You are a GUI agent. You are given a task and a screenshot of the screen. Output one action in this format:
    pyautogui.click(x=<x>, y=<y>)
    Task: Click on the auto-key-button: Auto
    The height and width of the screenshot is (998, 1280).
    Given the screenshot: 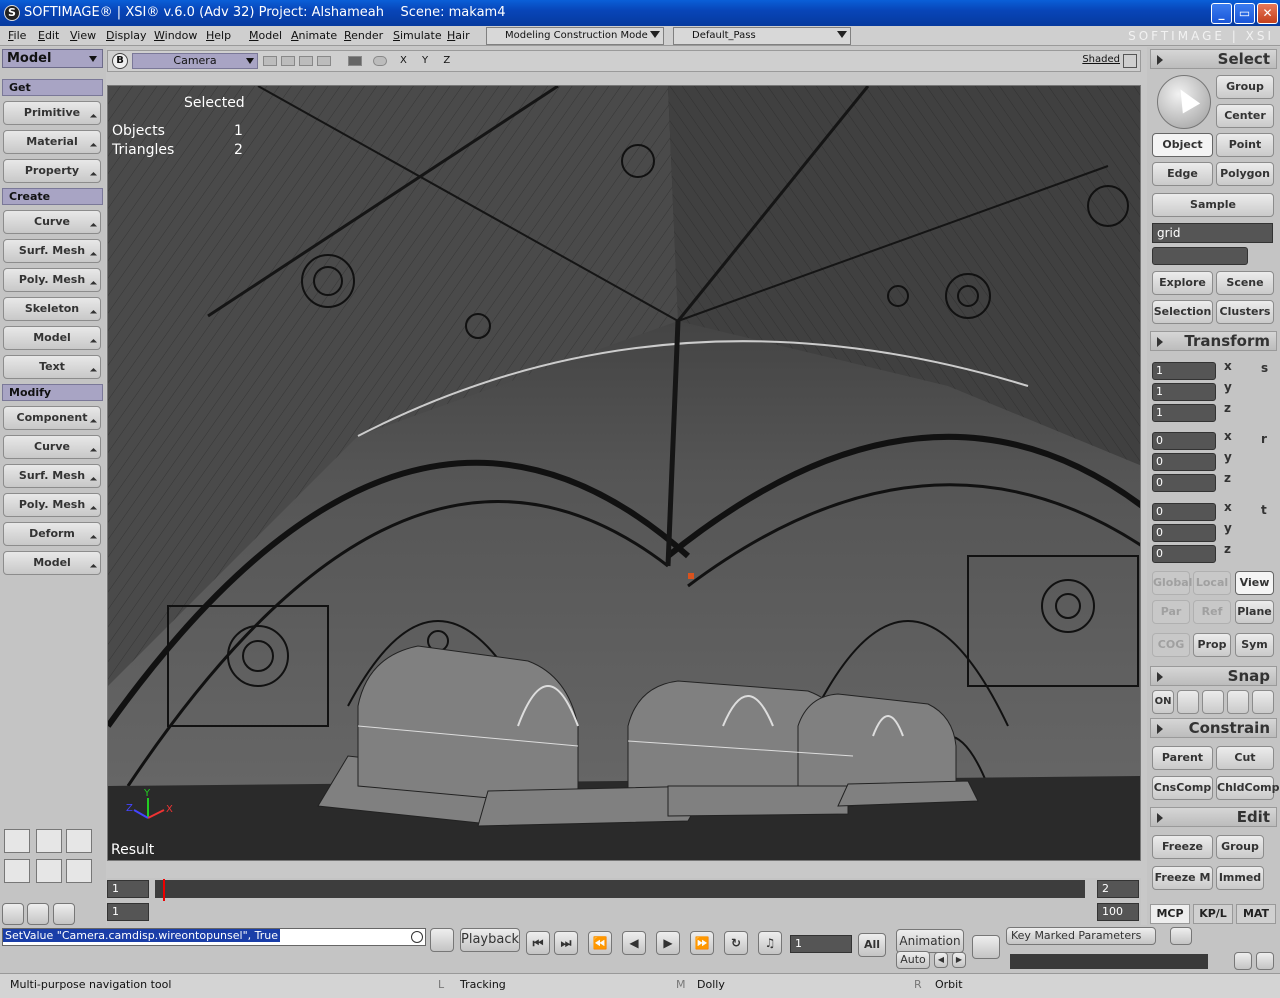 What is the action you would take?
    pyautogui.click(x=913, y=960)
    